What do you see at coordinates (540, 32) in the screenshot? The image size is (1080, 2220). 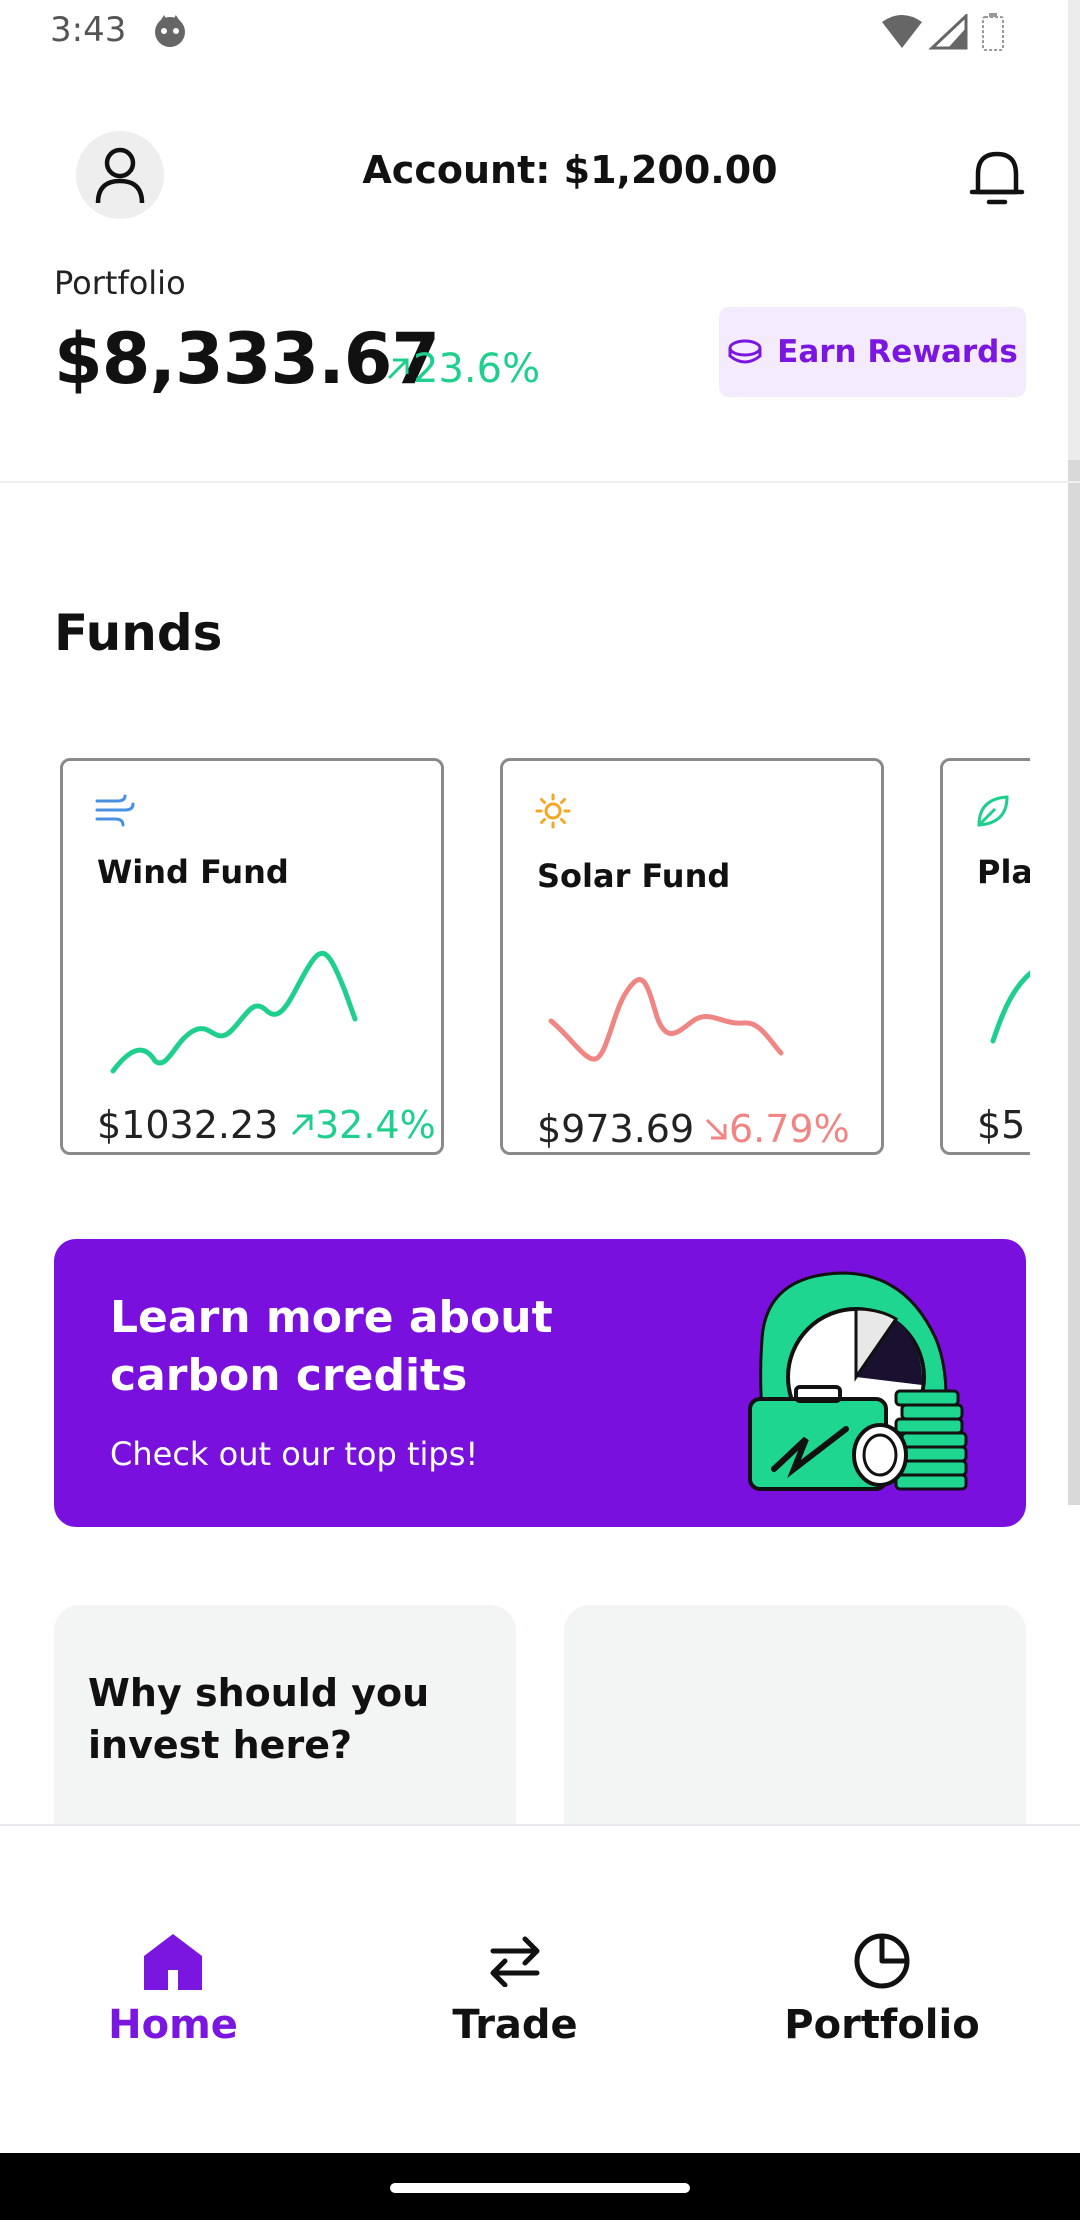 I see `status-bar: 3:43` at bounding box center [540, 32].